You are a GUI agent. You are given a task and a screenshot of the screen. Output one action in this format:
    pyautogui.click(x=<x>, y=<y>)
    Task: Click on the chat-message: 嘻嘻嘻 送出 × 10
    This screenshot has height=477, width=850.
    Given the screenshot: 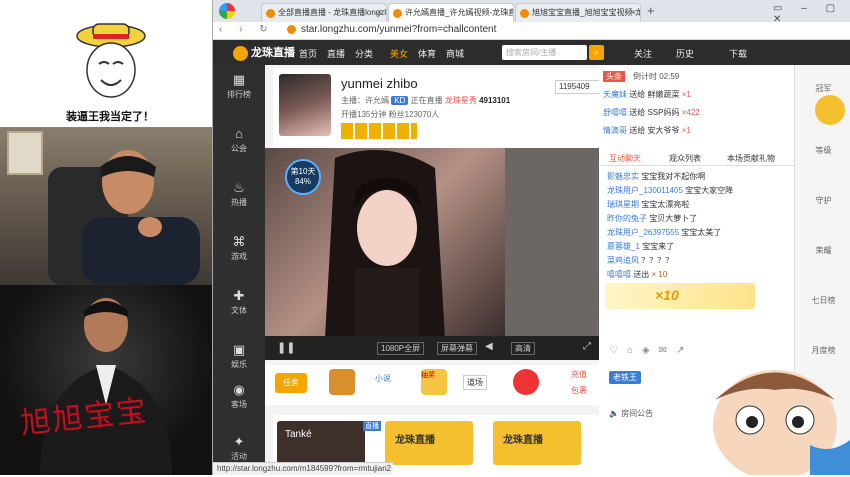 What is the action you would take?
    pyautogui.click(x=637, y=274)
    